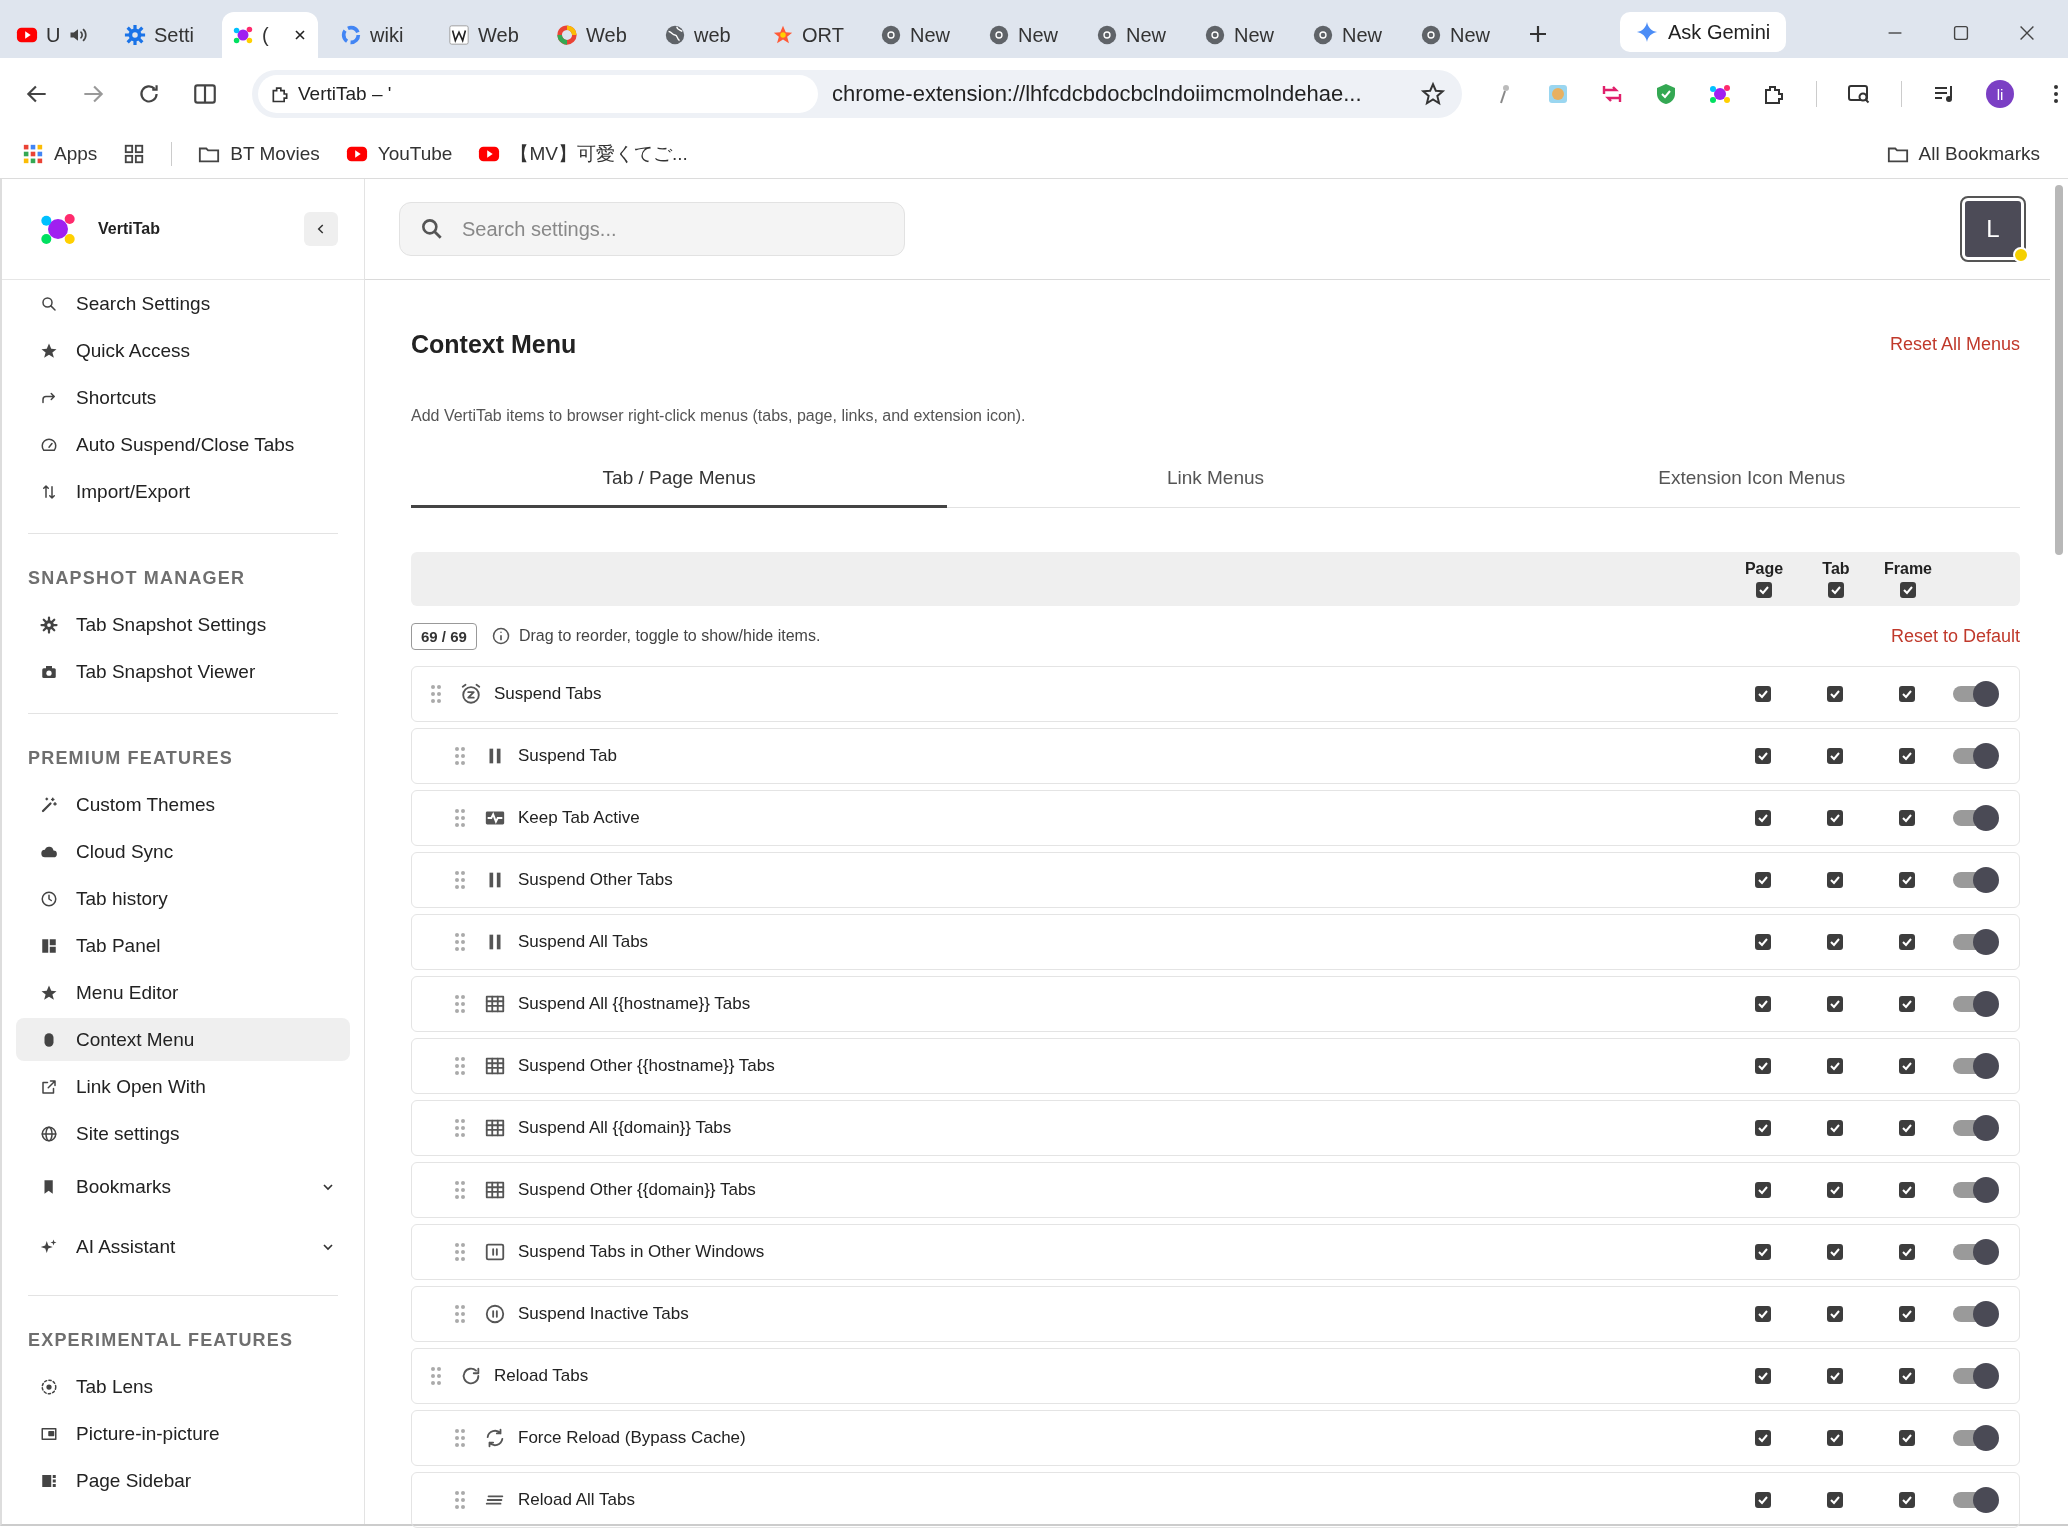  What do you see at coordinates (702, 35) in the screenshot?
I see `browser-tab: web` at bounding box center [702, 35].